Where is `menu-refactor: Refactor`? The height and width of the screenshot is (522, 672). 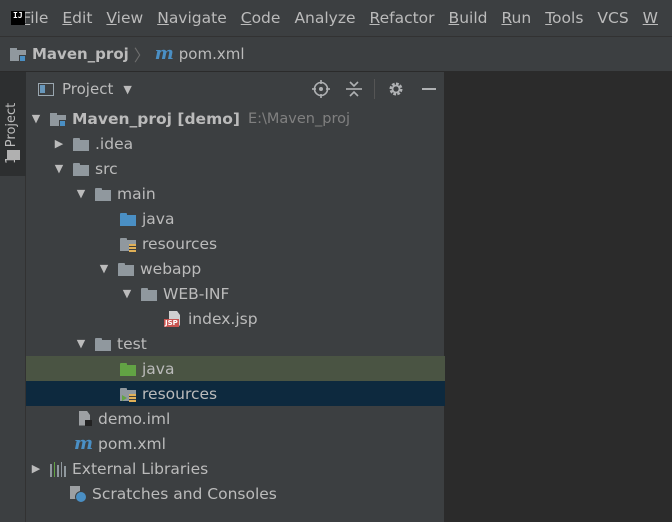 menu-refactor: Refactor is located at coordinates (402, 18).